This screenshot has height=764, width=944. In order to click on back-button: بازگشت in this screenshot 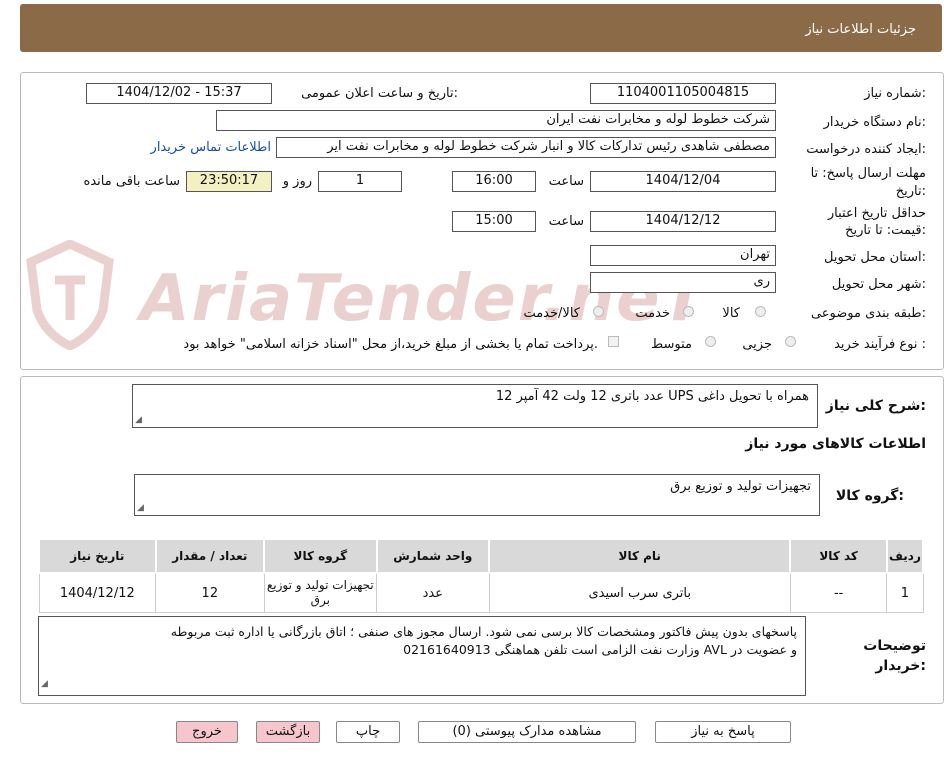, I will do `click(288, 732)`.